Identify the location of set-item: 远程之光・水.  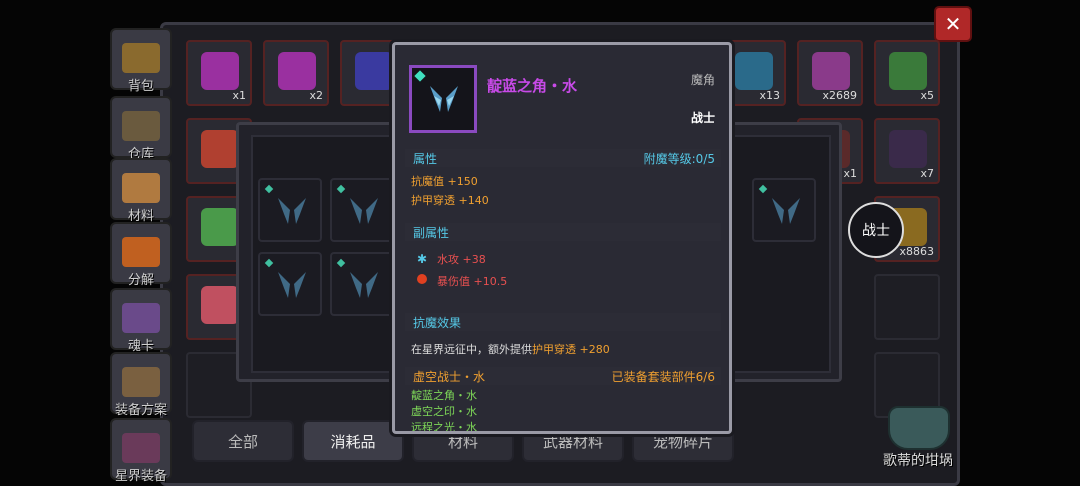
(444, 427).